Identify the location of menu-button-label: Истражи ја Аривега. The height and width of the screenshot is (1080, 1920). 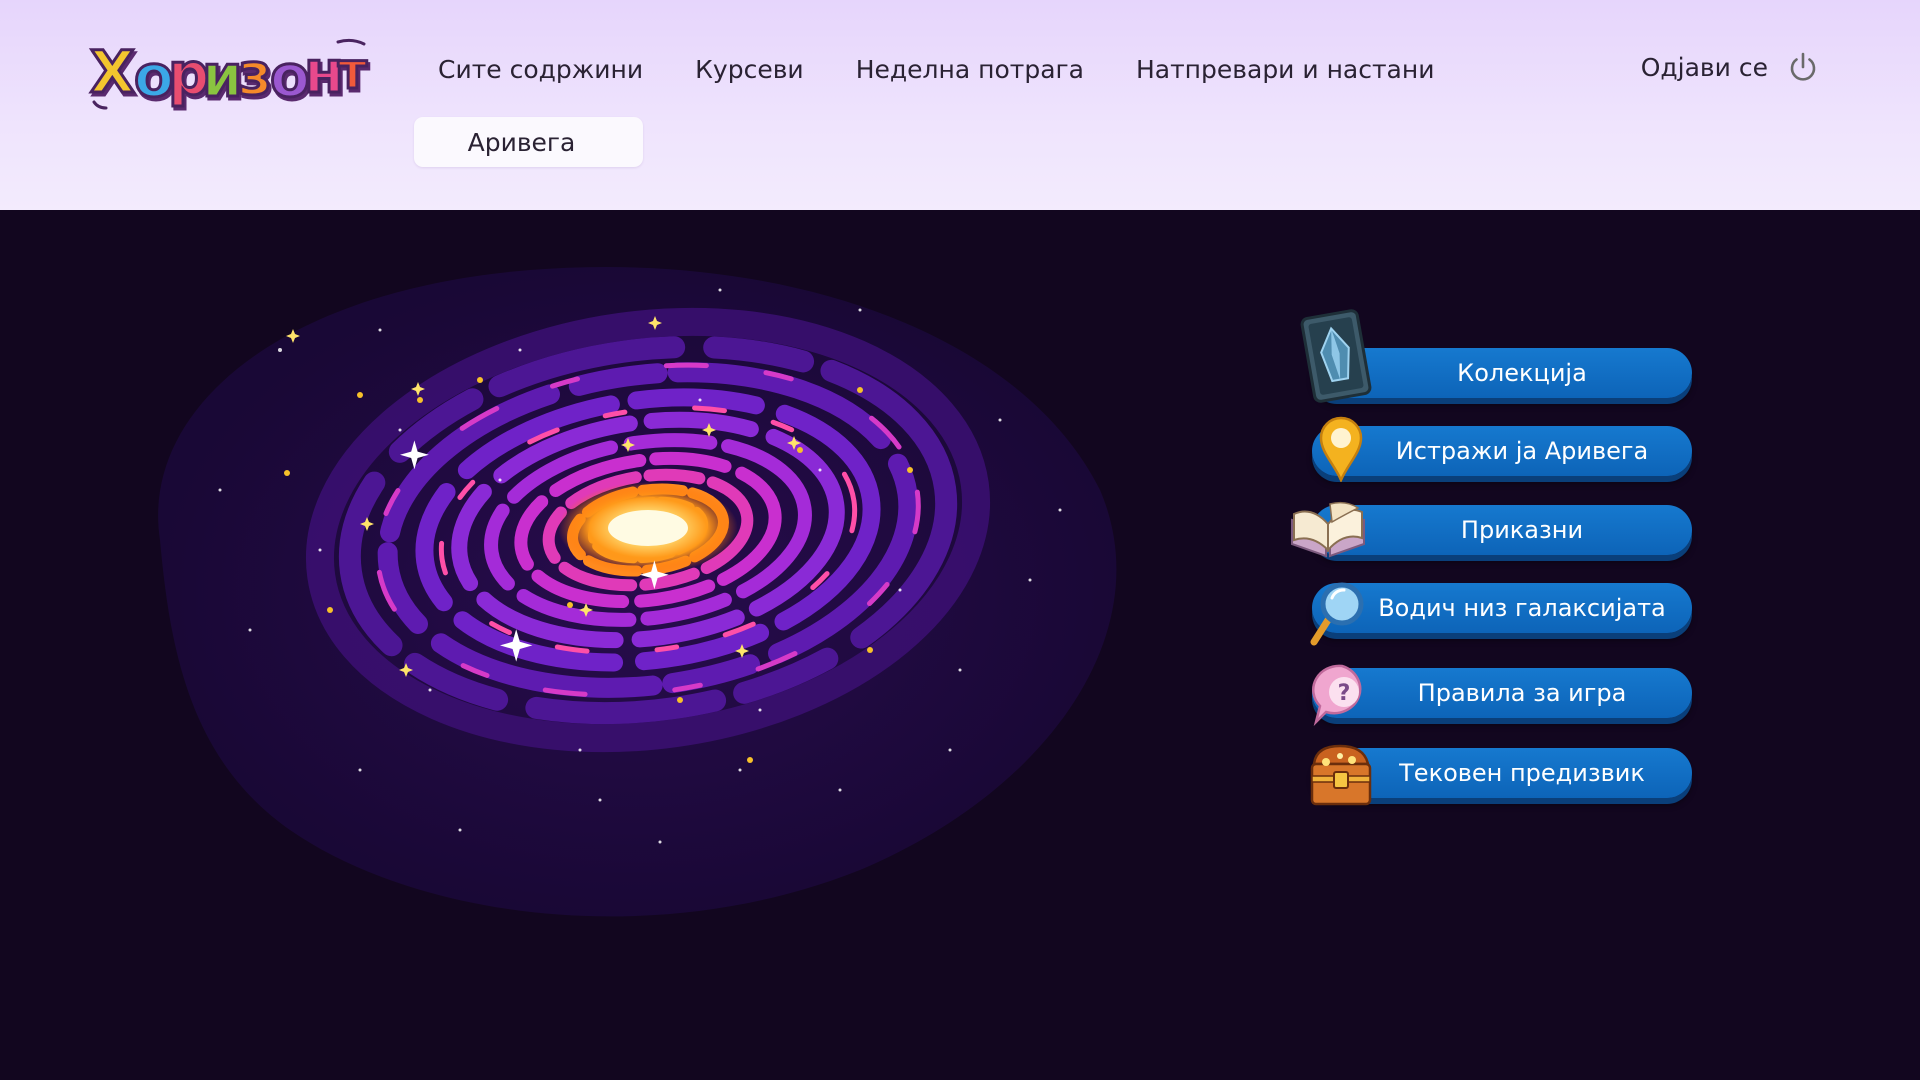
(1522, 451).